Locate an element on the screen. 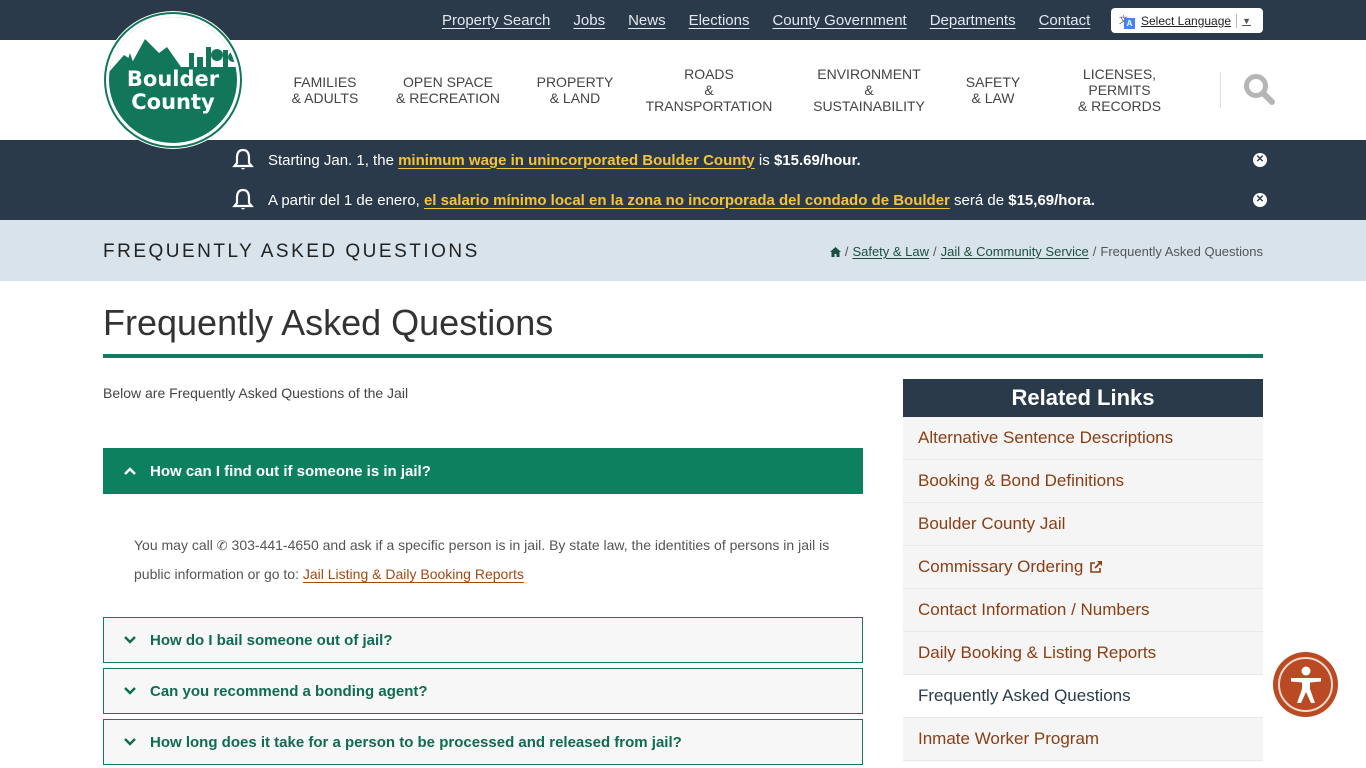 This screenshot has height=768, width=1366. alert-prefix: A partir del 1 de enero, is located at coordinates (346, 200).